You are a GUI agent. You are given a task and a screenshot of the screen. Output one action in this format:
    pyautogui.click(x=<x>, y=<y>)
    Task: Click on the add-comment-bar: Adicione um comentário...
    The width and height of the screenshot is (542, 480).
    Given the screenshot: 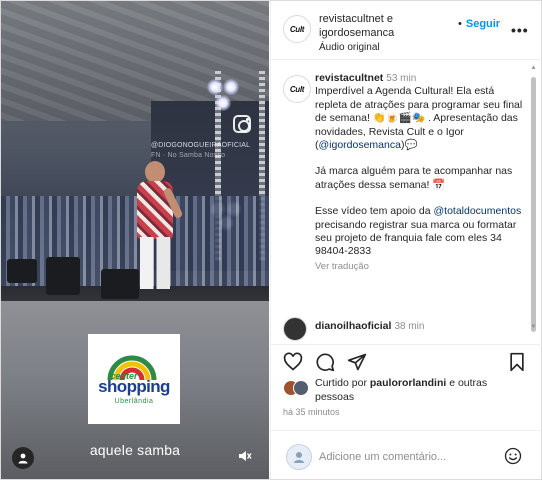 What is the action you would take?
    pyautogui.click(x=406, y=454)
    